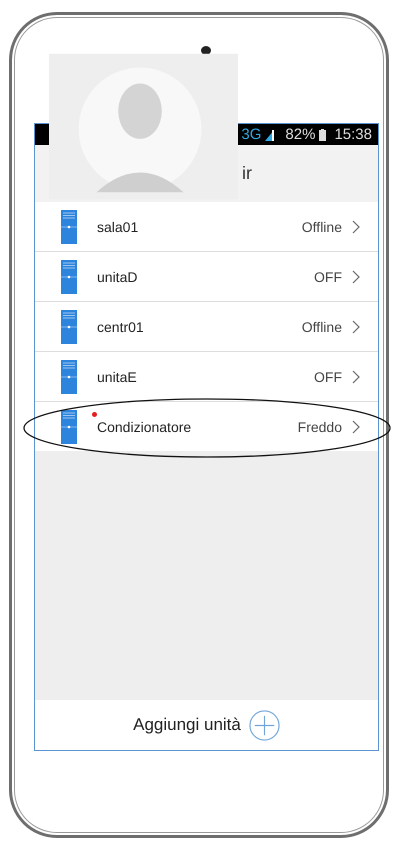 The image size is (405, 850). What do you see at coordinates (300, 134) in the screenshot?
I see `battery-label: 82%` at bounding box center [300, 134].